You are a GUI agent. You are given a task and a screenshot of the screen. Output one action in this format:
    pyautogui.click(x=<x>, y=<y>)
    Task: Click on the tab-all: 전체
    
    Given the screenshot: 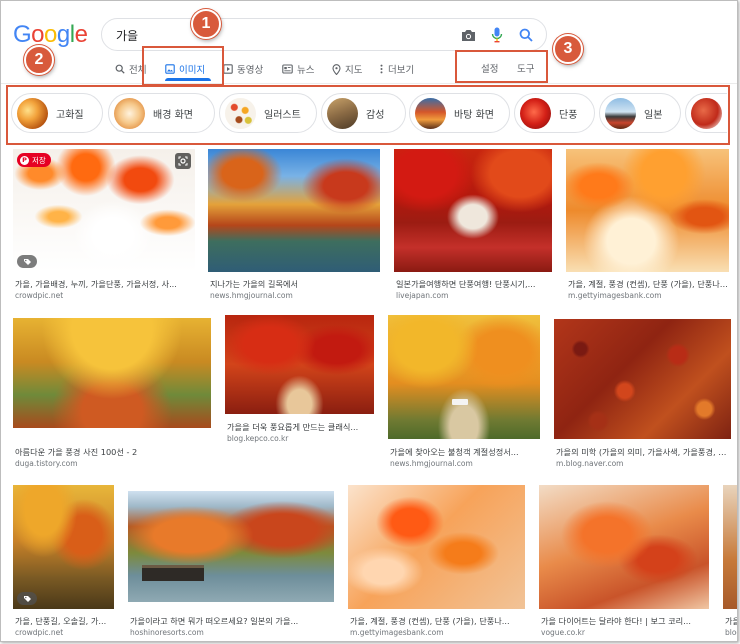 What is the action you would take?
    pyautogui.click(x=130, y=69)
    